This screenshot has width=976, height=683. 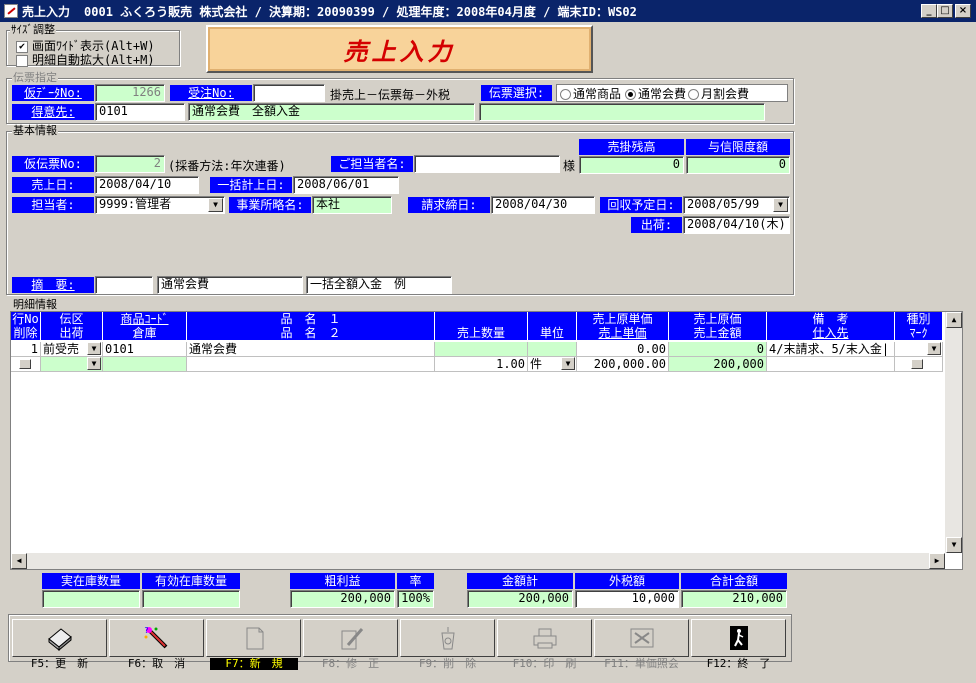 I want to click on staff-select: 9999:管理者 ▼, so click(x=160, y=205).